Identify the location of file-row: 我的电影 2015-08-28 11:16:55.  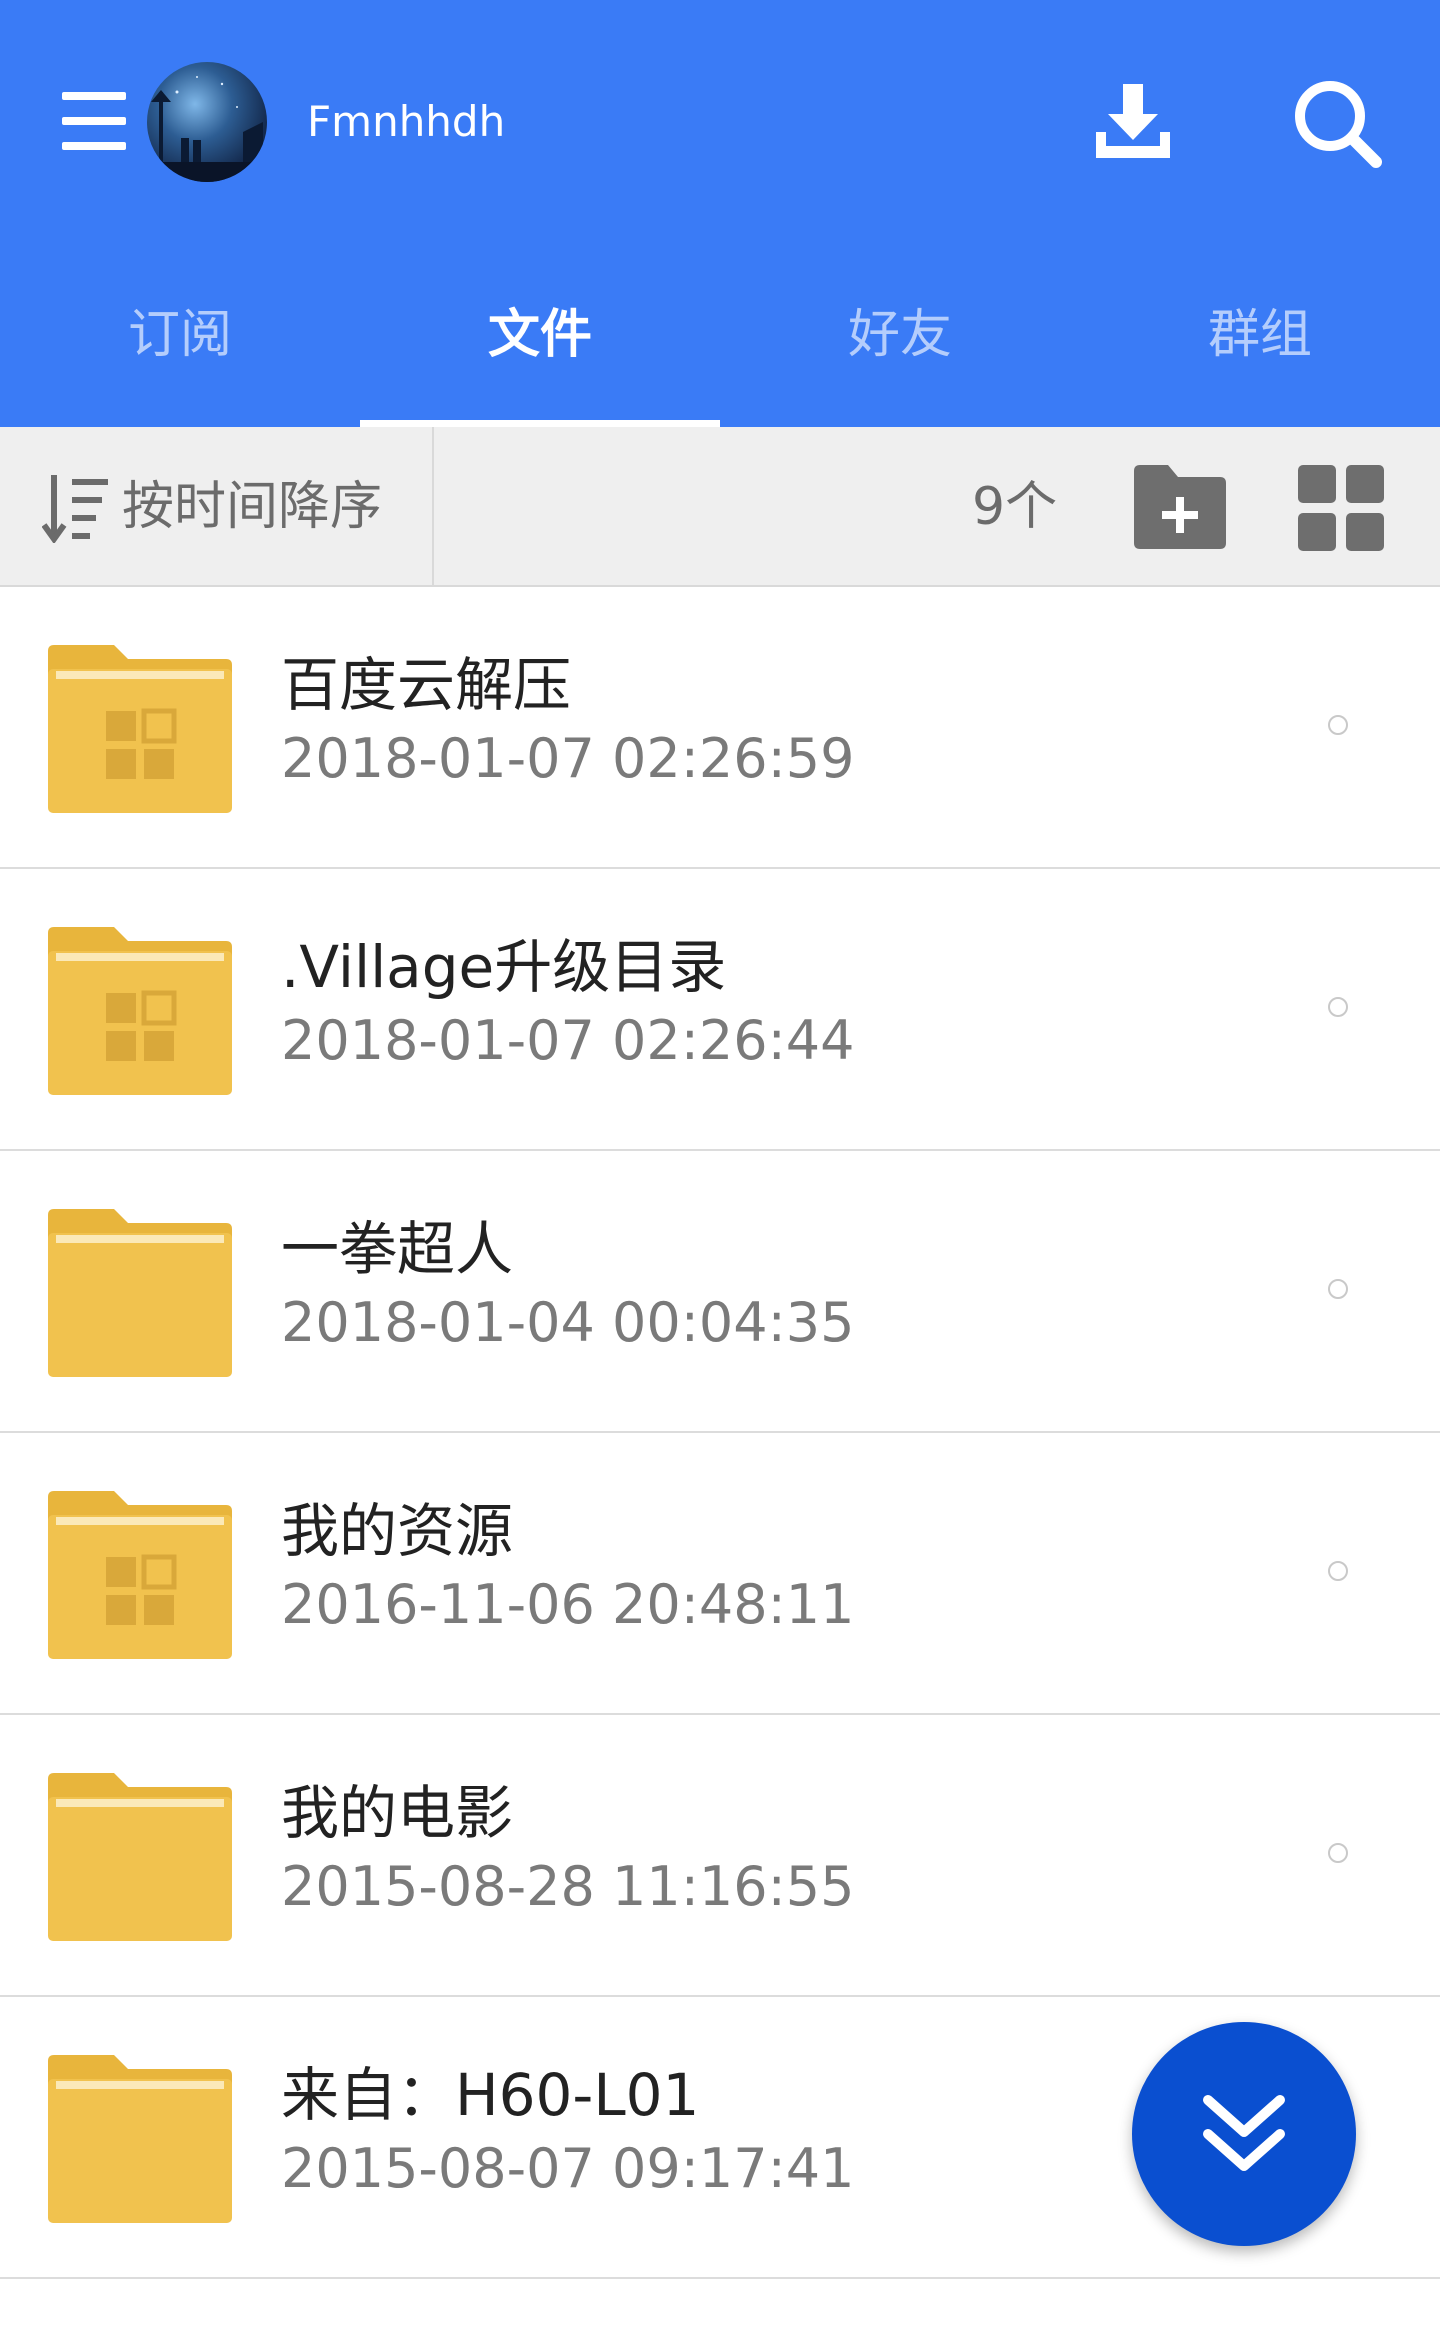
(720, 1856).